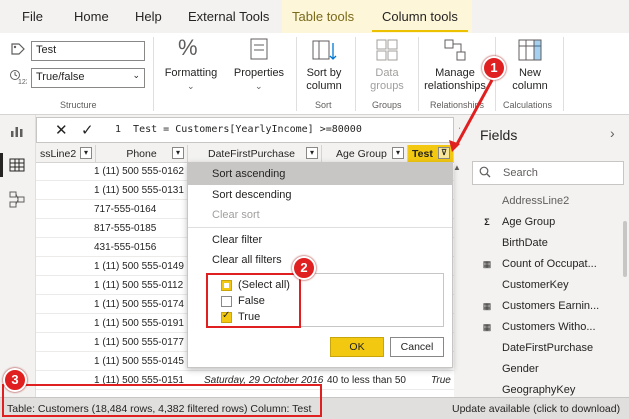 The width and height of the screenshot is (629, 419). Describe the element at coordinates (494, 68) in the screenshot. I see `callout-badge-1: 1` at that location.